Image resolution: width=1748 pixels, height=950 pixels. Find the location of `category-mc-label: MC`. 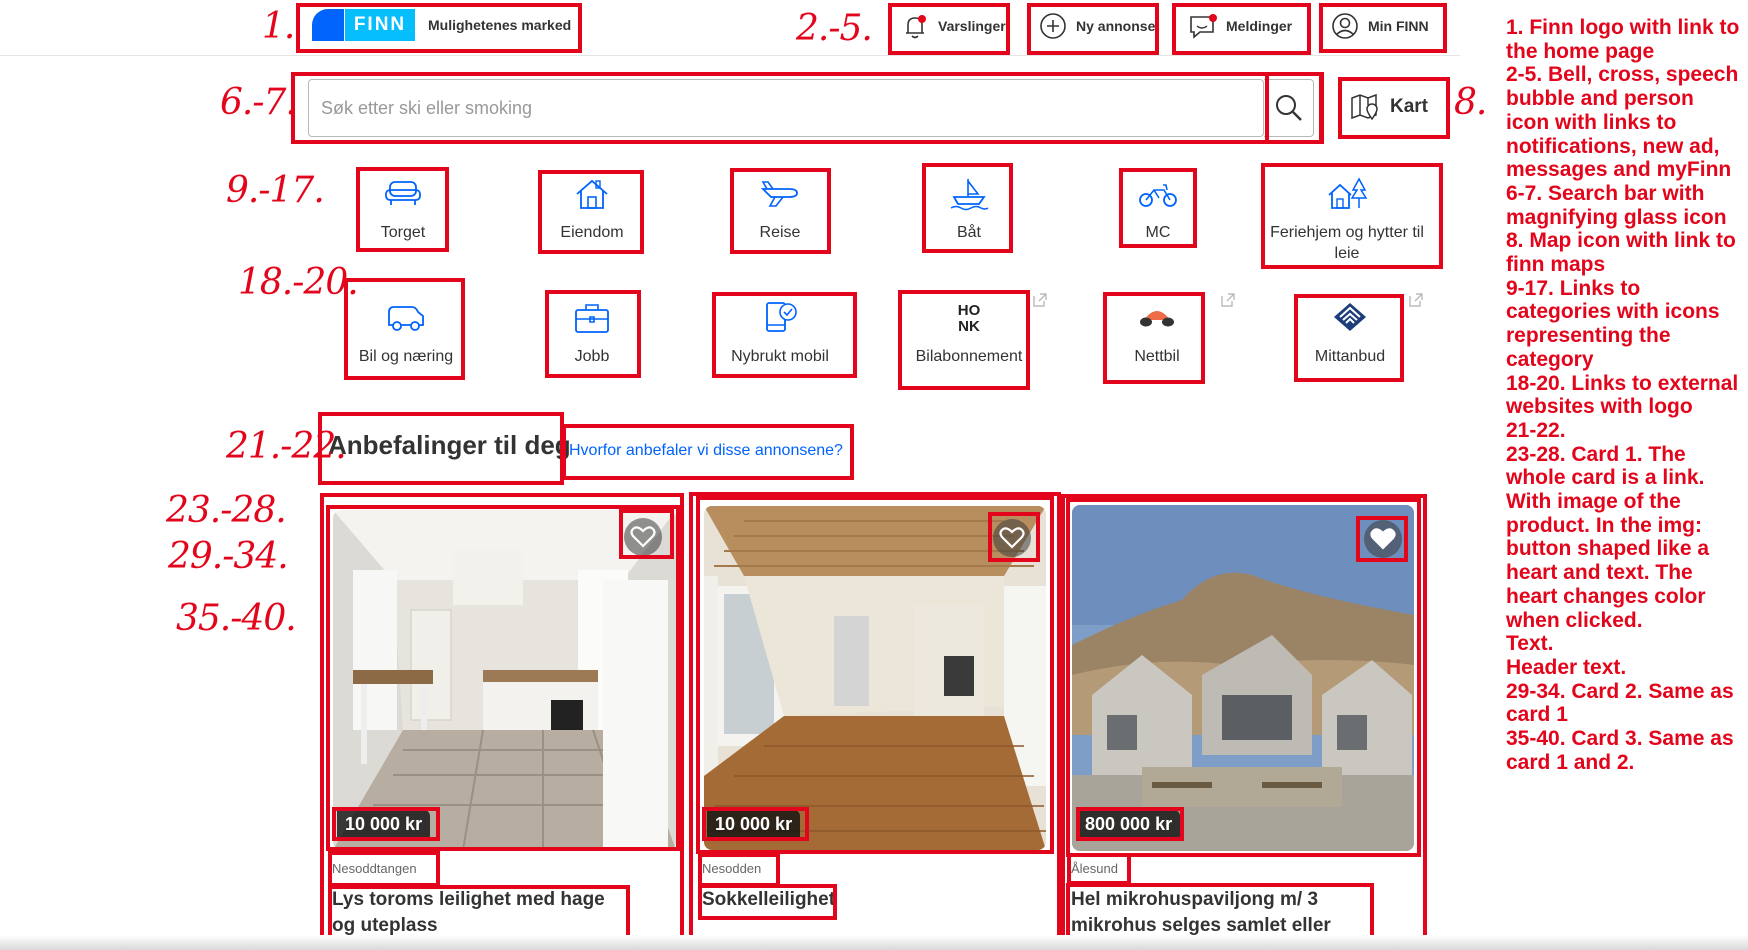

category-mc-label: MC is located at coordinates (1158, 232).